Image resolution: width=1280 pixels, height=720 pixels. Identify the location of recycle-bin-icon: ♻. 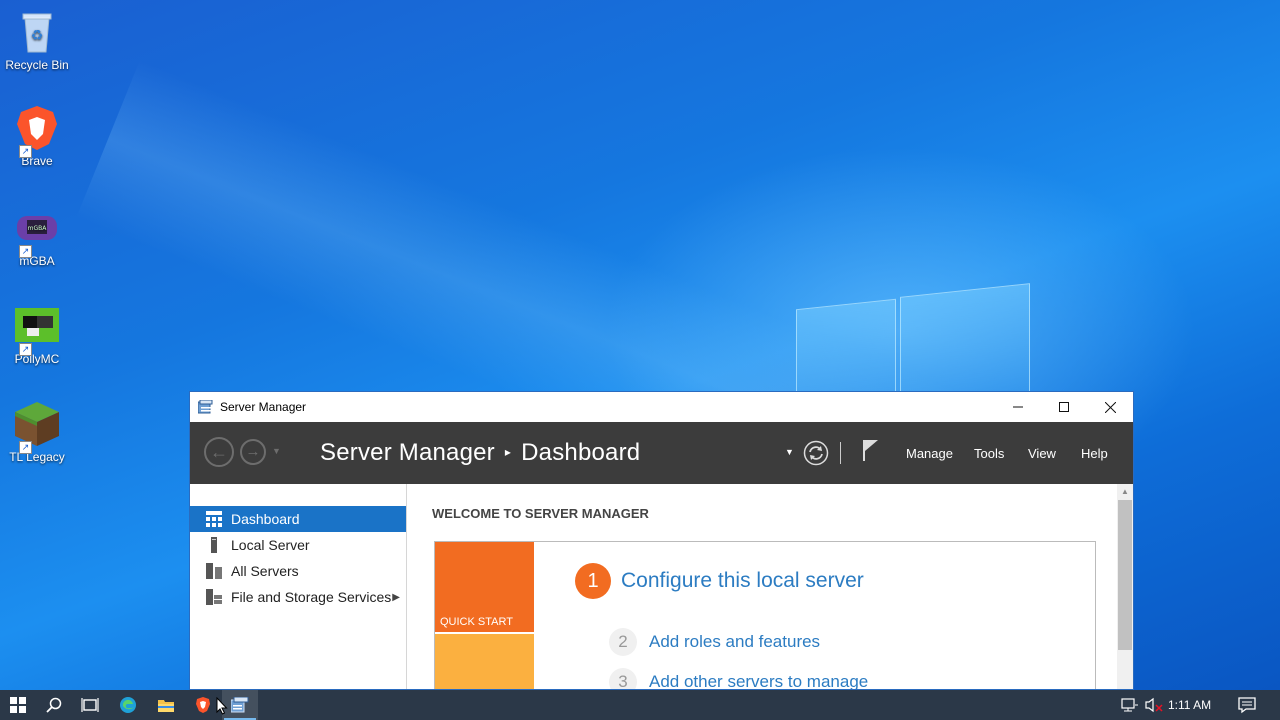
(37, 32).